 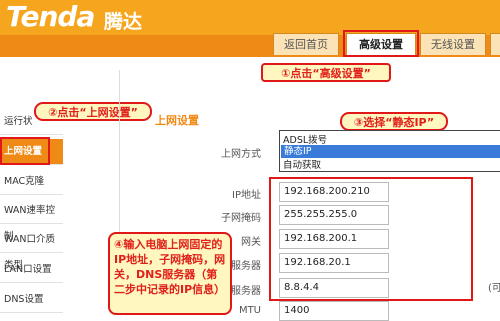 I want to click on subnet-mask-label: 子网掩码, so click(x=241, y=218).